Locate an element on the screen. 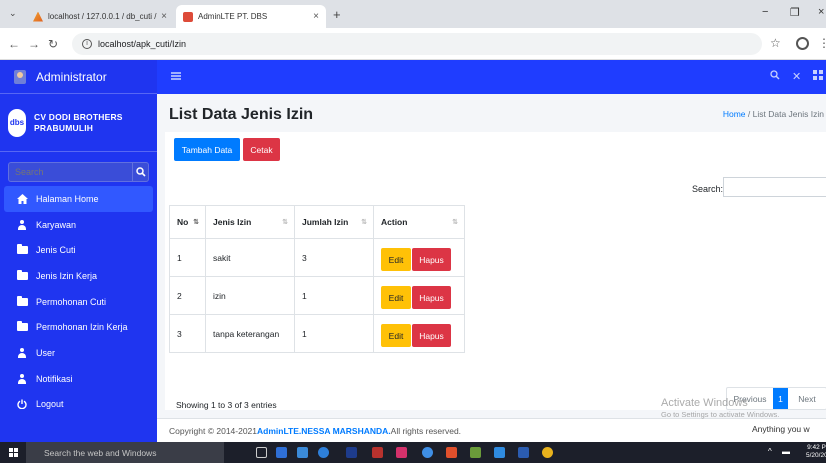 The image size is (826, 463). breadcrumb-home-link: Home is located at coordinates (734, 114).